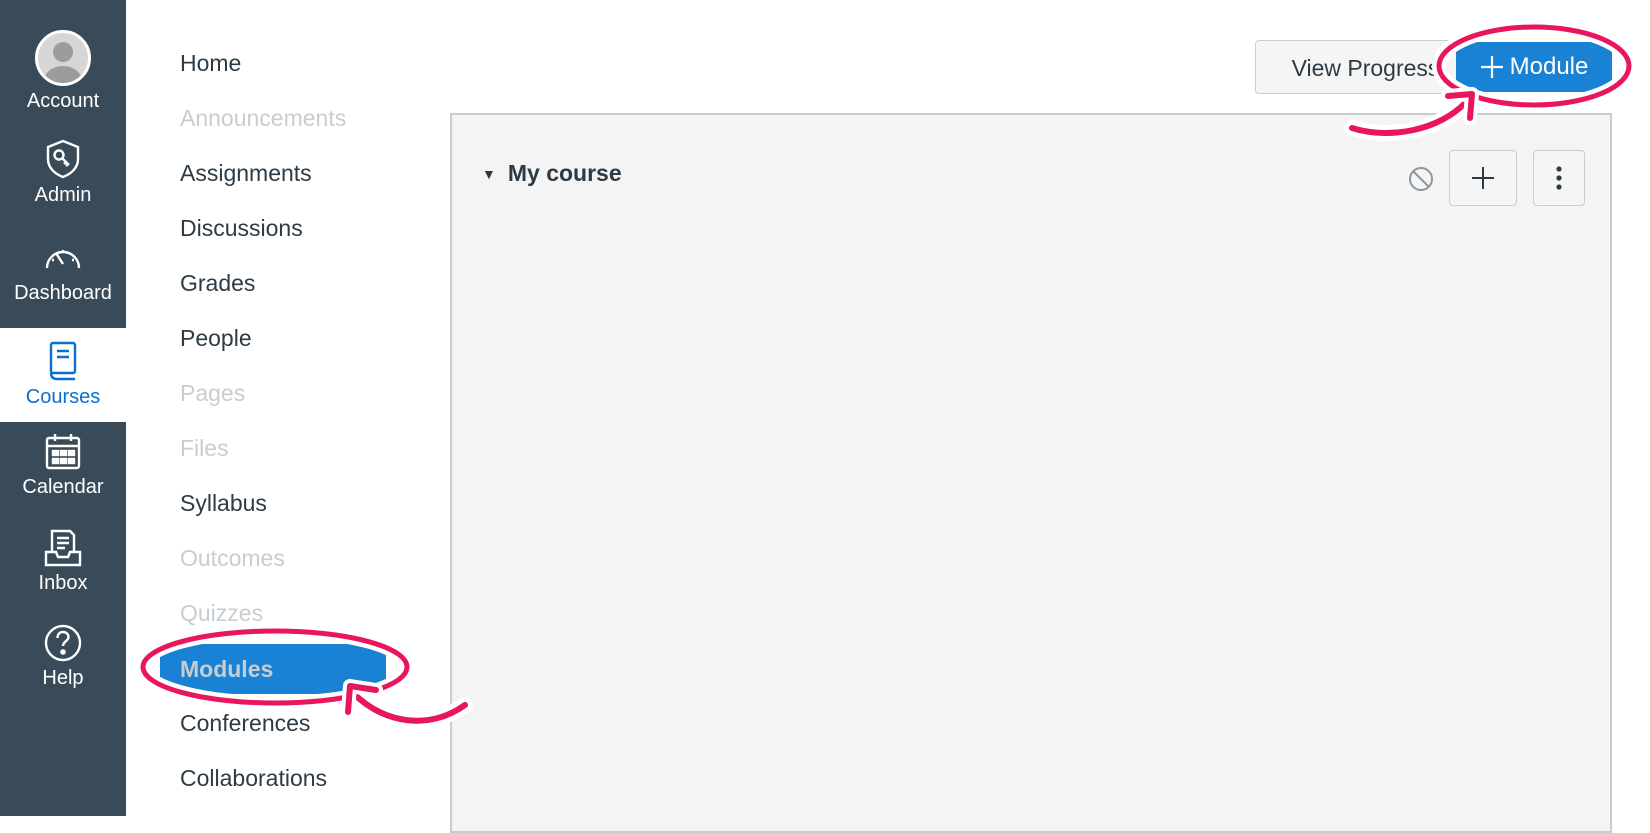 This screenshot has height=833, width=1650. What do you see at coordinates (63, 361) in the screenshot?
I see `book-icon` at bounding box center [63, 361].